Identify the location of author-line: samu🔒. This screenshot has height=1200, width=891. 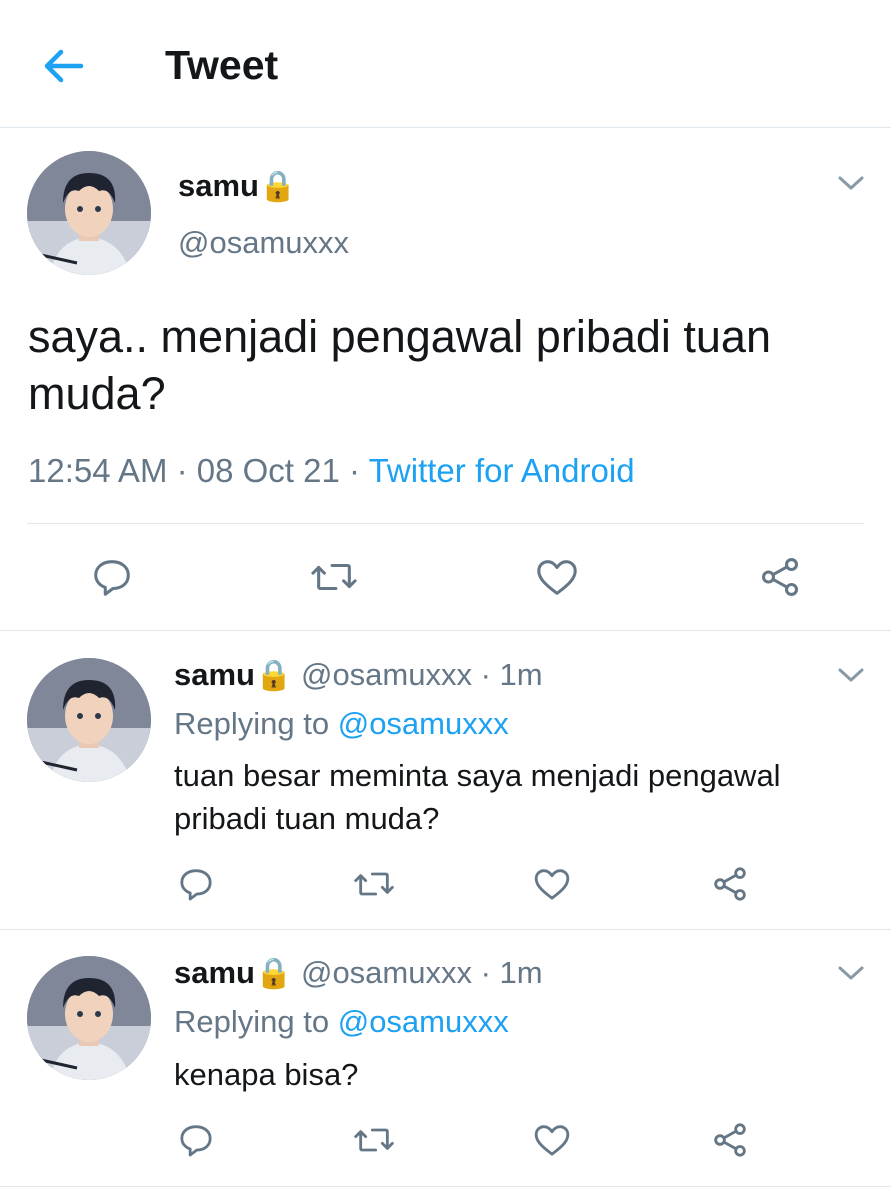
(237, 186).